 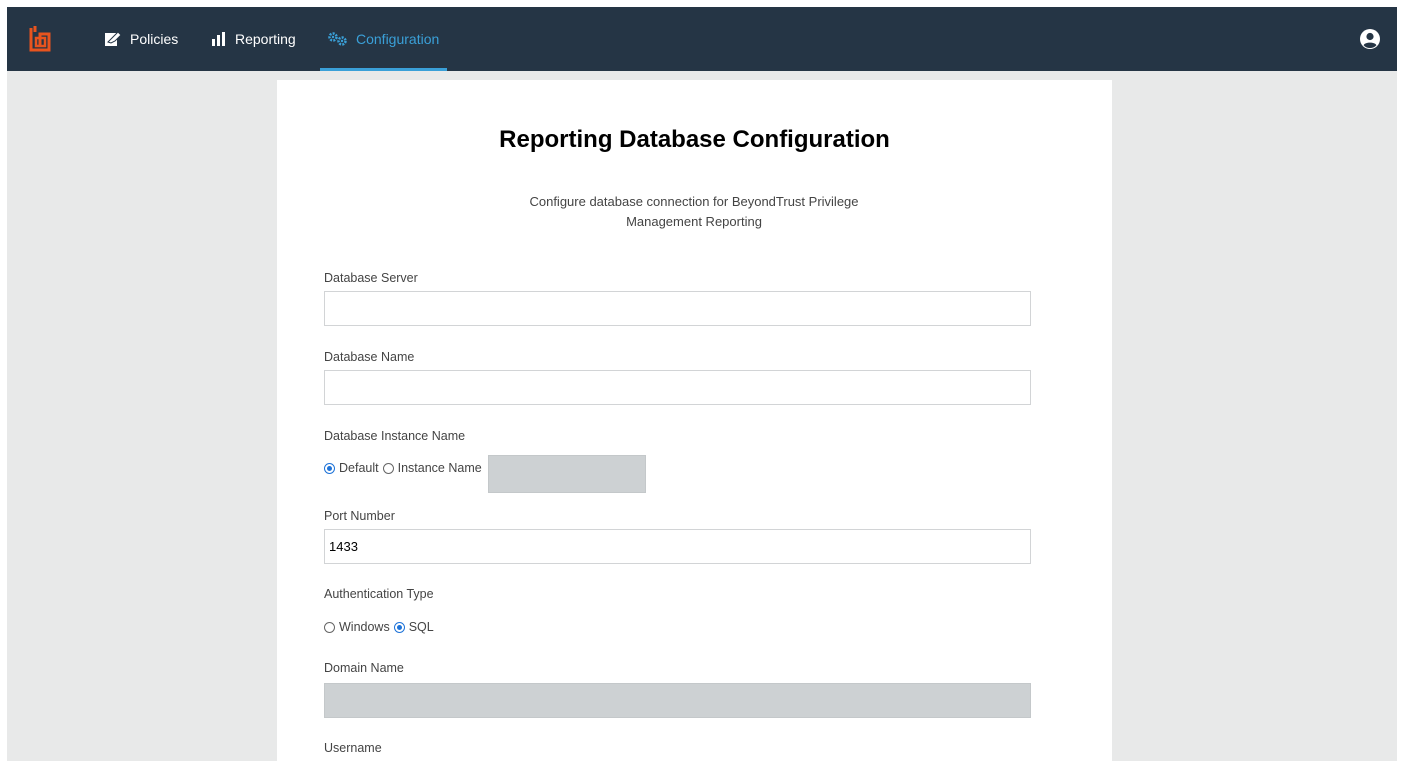 What do you see at coordinates (113, 38) in the screenshot?
I see `policies-icon` at bounding box center [113, 38].